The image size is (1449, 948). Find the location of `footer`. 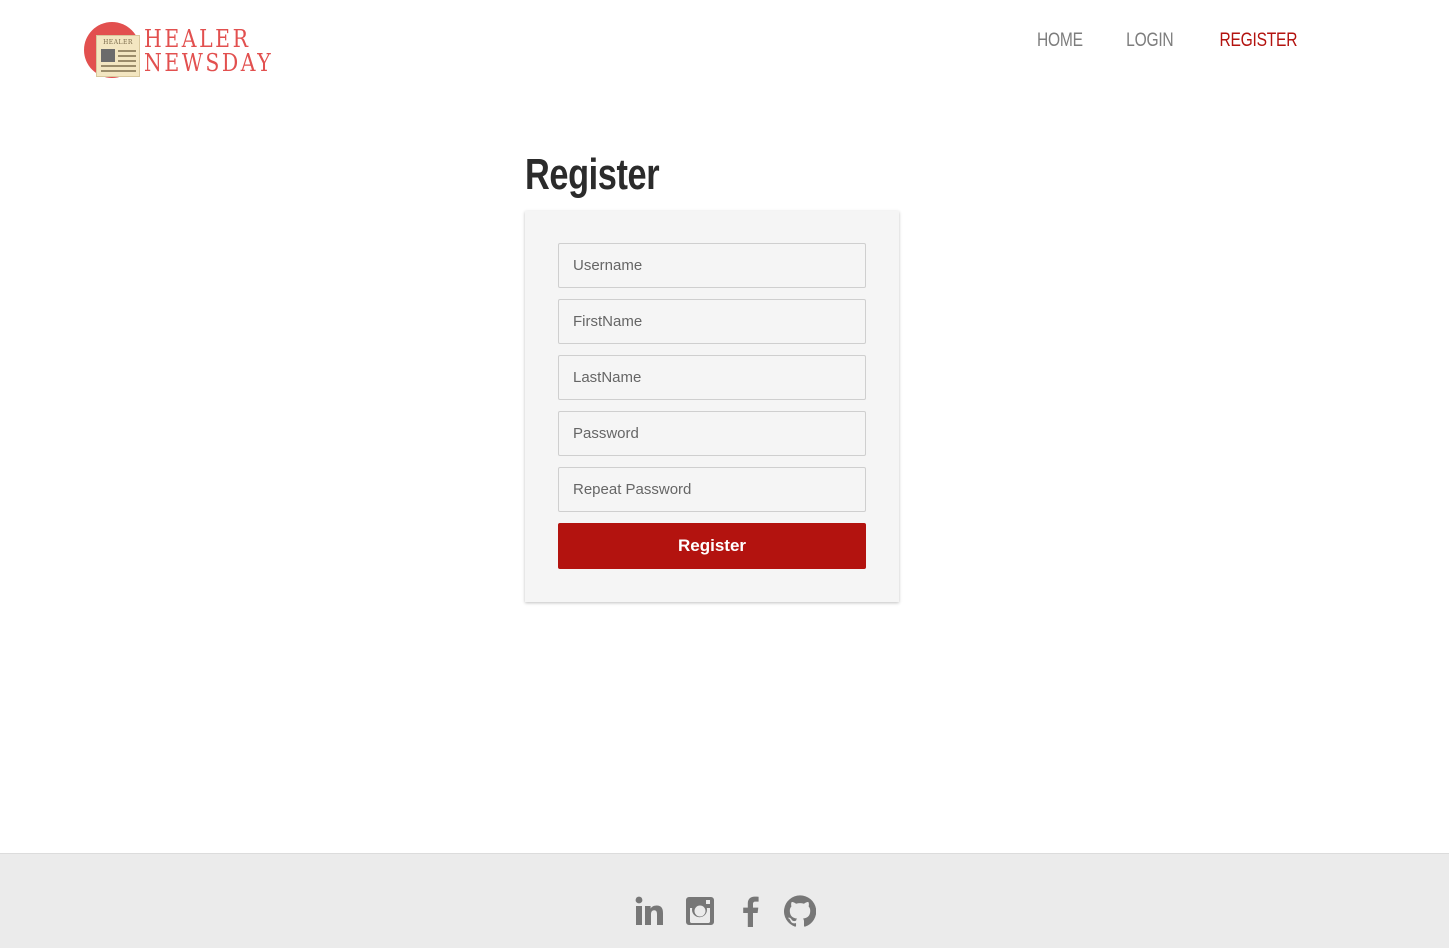

footer is located at coordinates (724, 900).